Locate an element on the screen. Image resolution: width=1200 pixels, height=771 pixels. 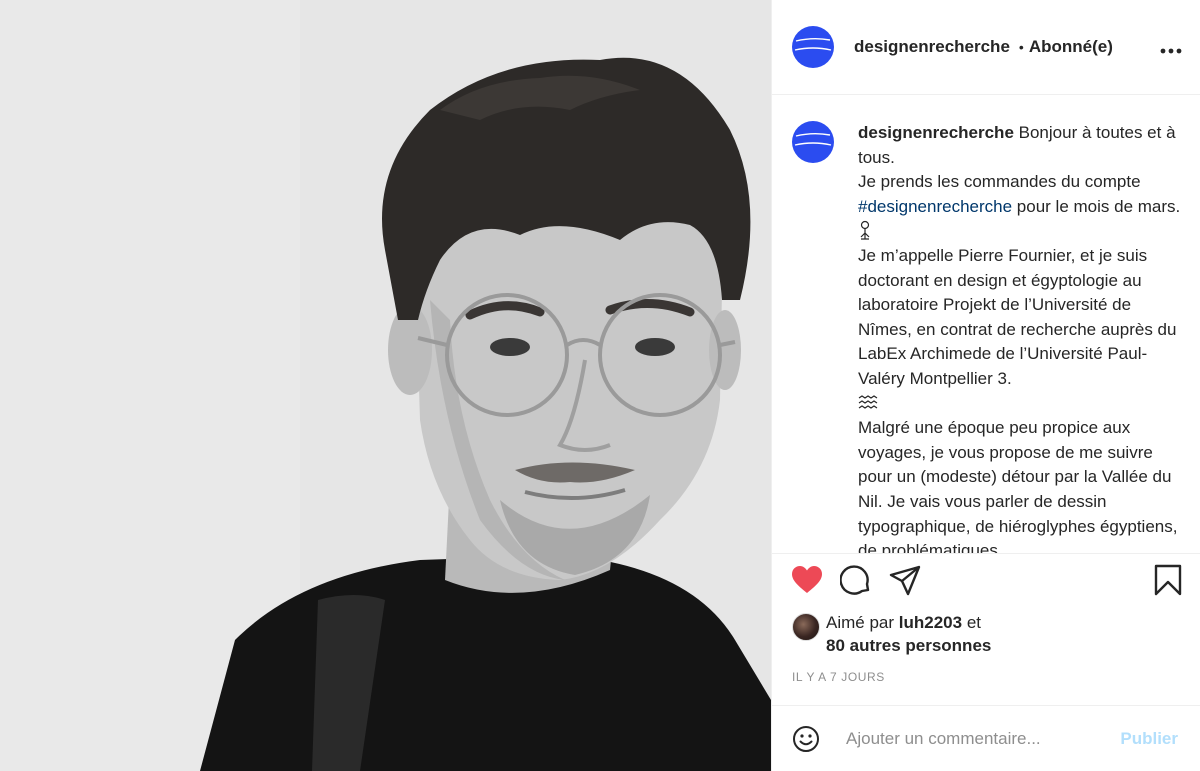
heart-icon is located at coordinates (807, 579).